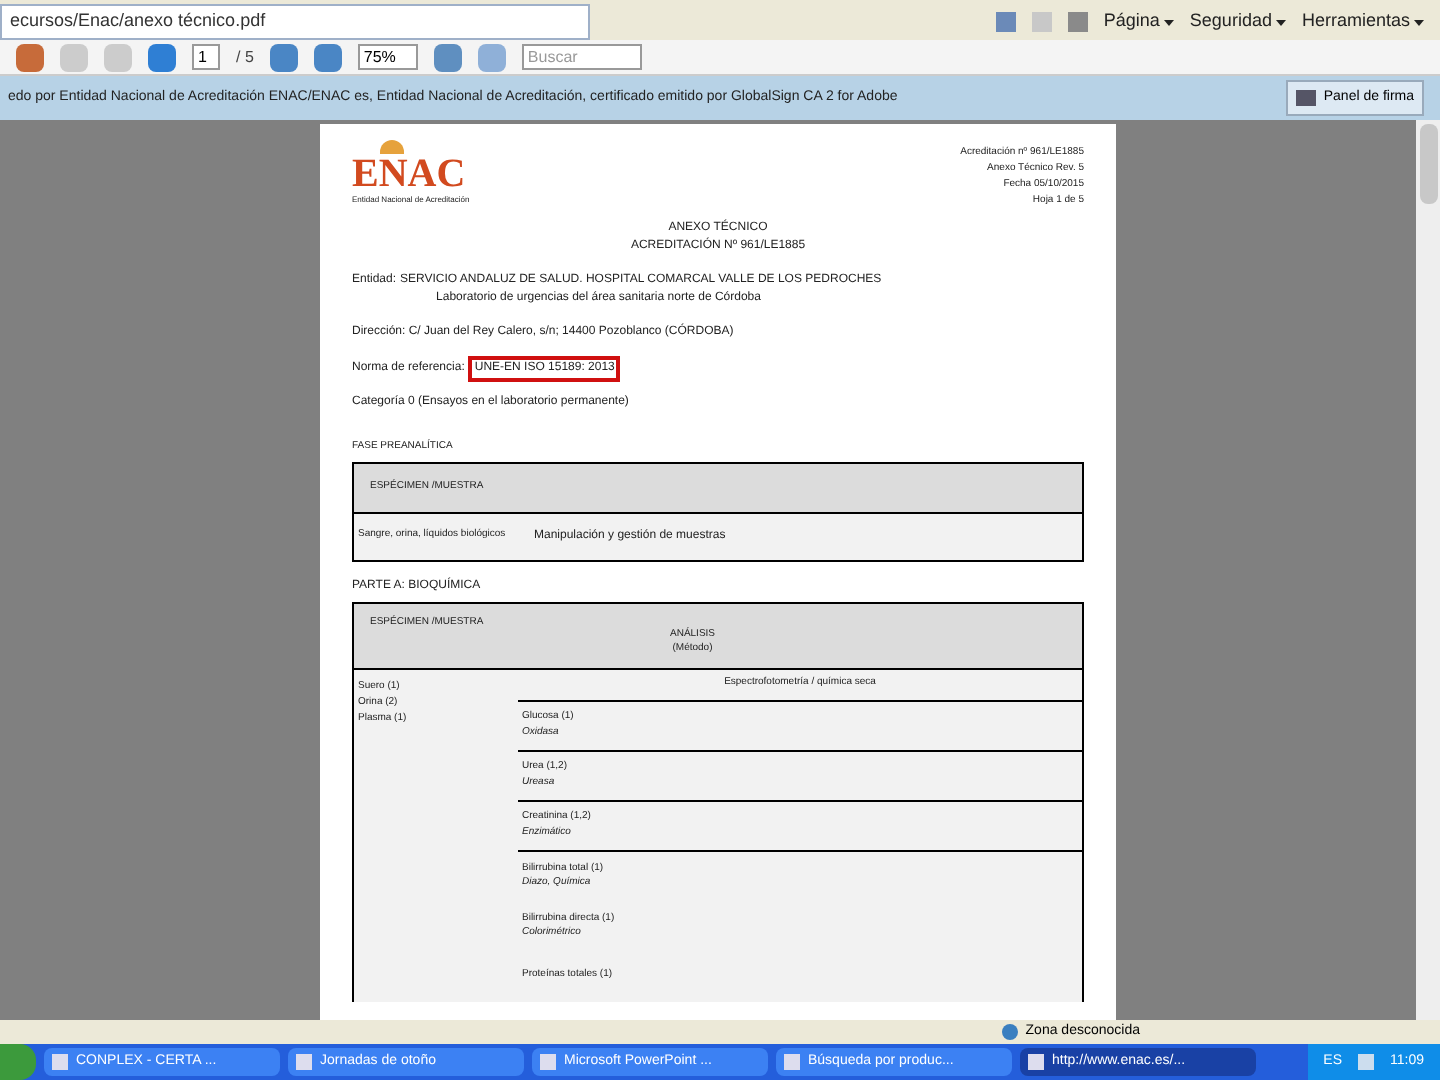 This screenshot has width=1440, height=1080. Describe the element at coordinates (387, 57) in the screenshot. I see `zoom-field: 75%` at that location.